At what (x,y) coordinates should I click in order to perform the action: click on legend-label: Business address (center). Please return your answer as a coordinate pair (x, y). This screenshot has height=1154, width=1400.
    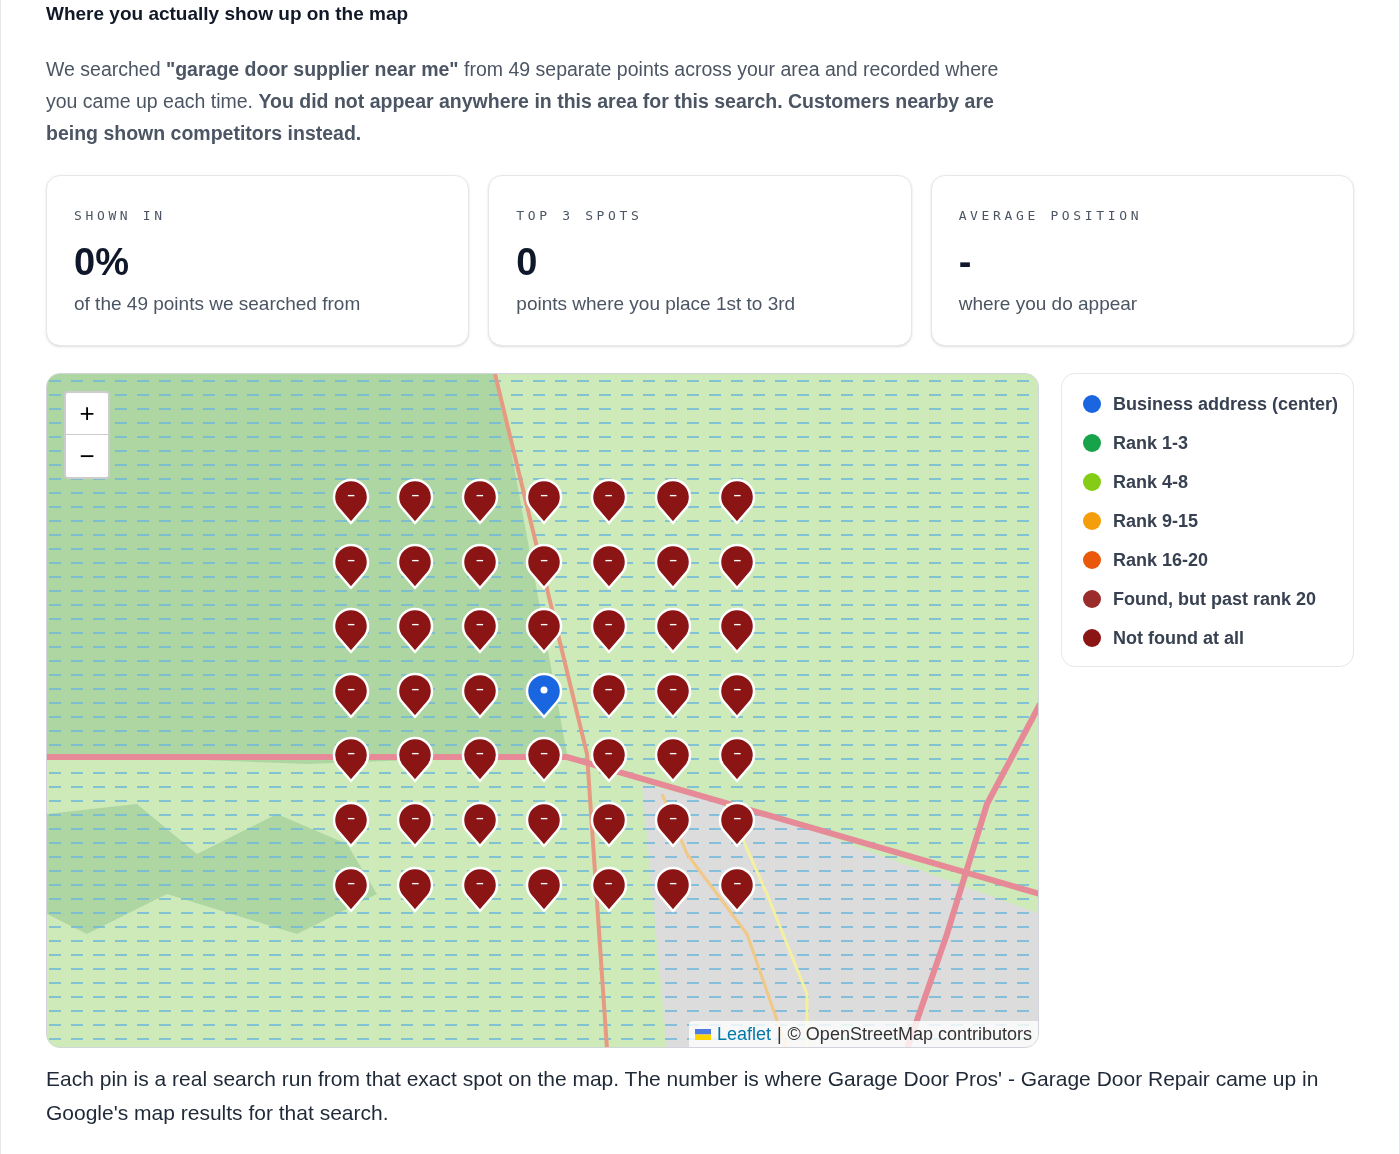
    Looking at the image, I should click on (1226, 404).